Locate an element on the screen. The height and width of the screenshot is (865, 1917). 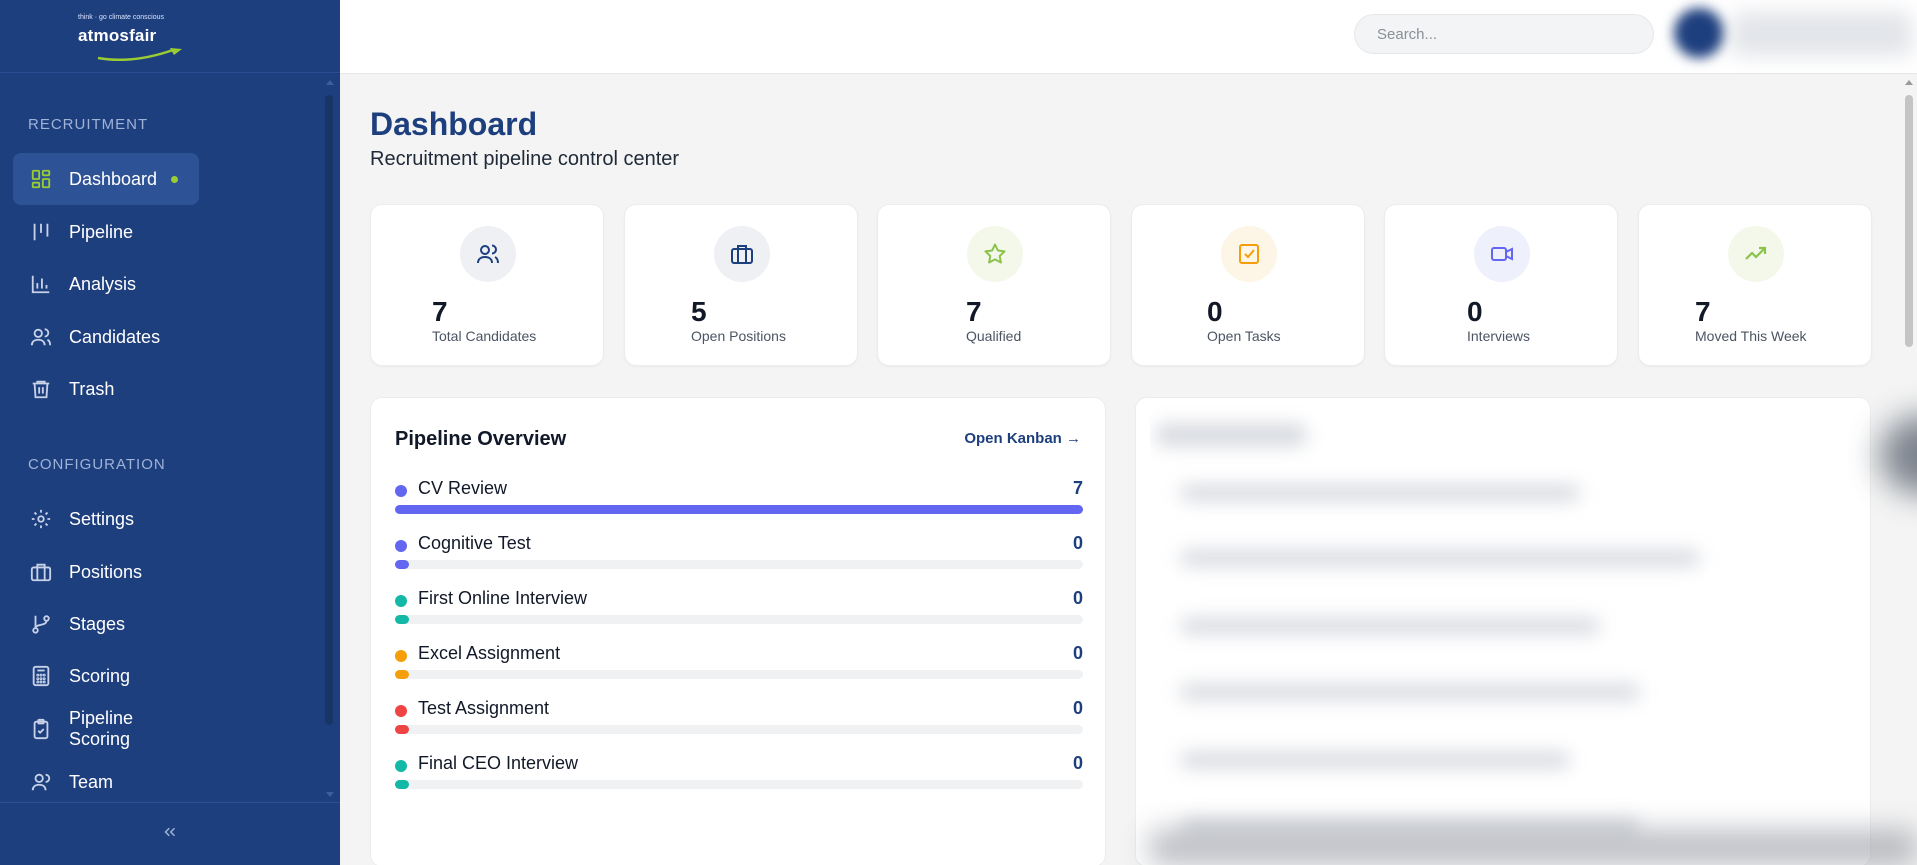
card-title: Pipeline Overview is located at coordinates (481, 439).